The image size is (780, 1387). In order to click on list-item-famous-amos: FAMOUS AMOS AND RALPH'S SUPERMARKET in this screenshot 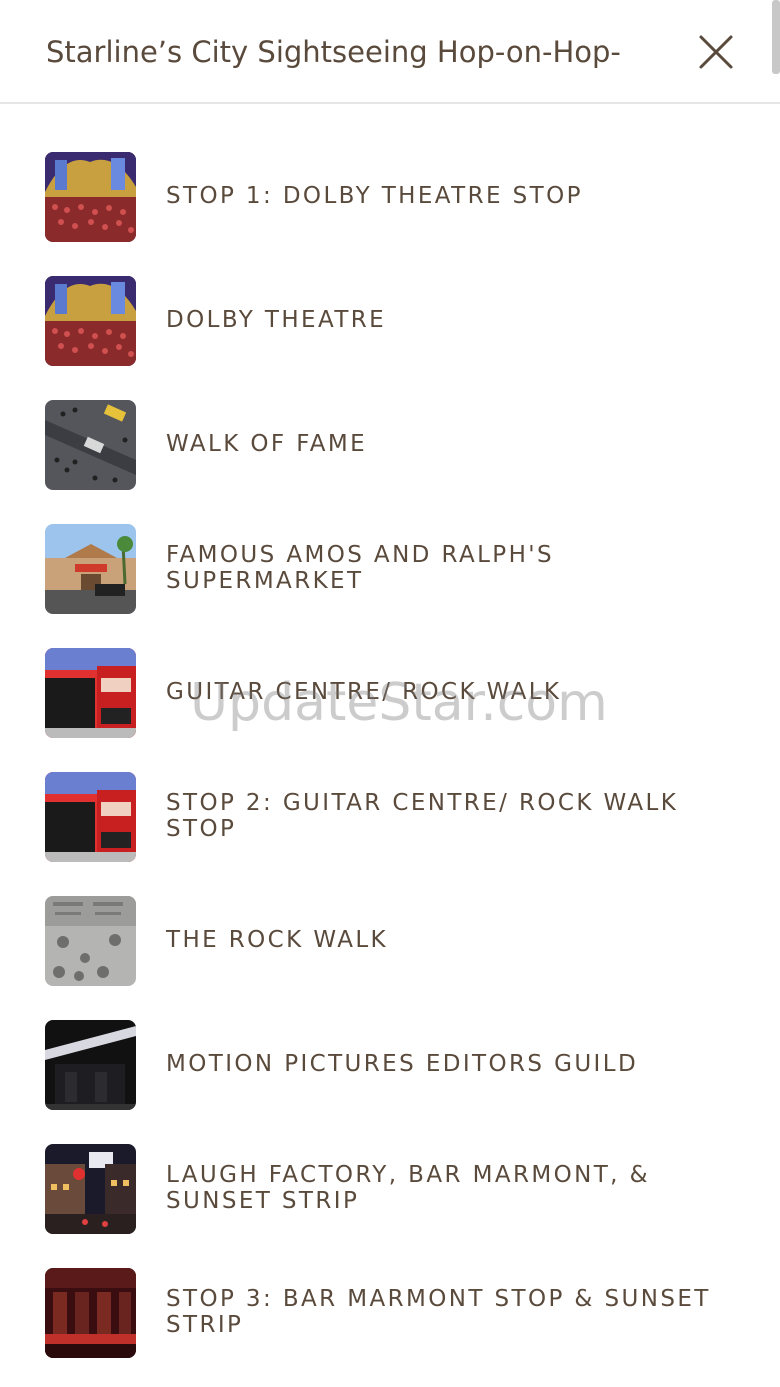, I will do `click(380, 568)`.